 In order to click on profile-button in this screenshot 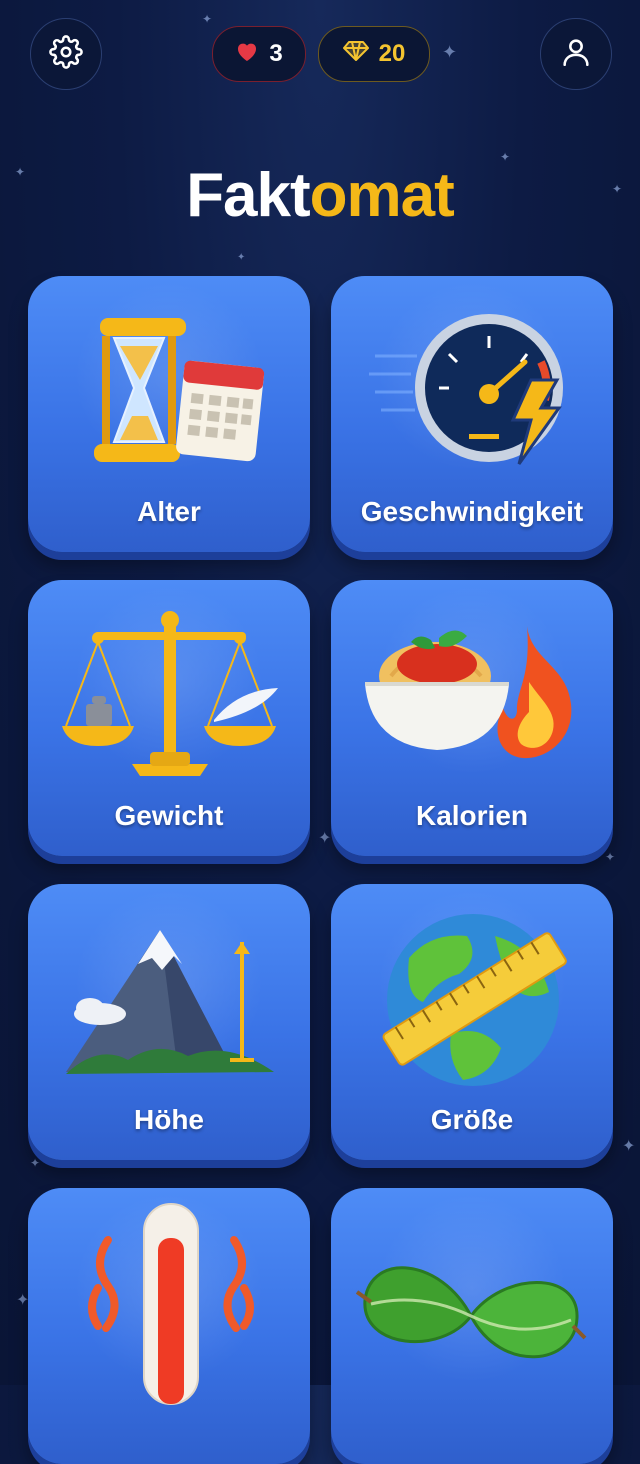, I will do `click(576, 54)`.